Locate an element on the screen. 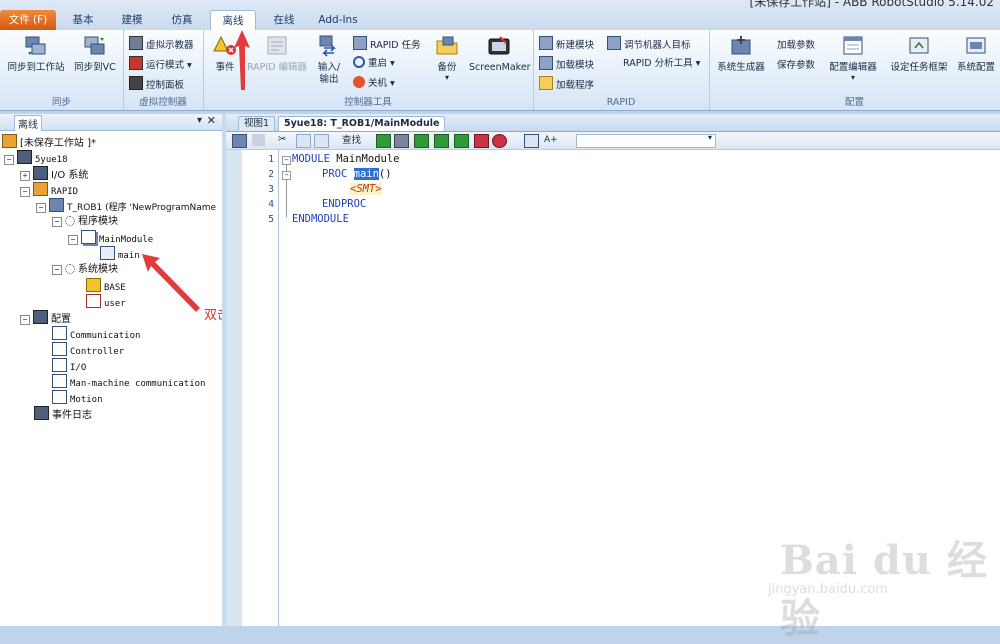  tab-file: 文件 (F) is located at coordinates (28, 20).